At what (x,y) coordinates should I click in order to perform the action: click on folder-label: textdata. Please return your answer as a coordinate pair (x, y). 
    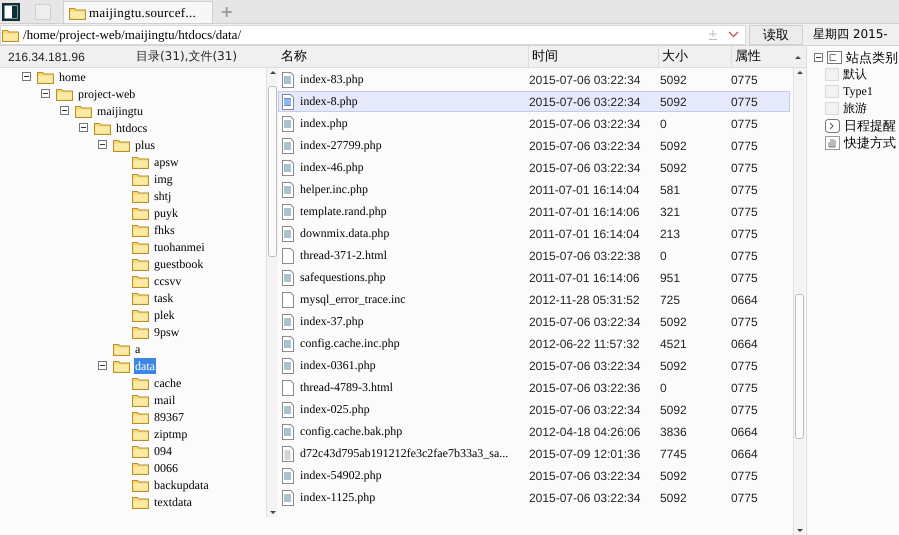
    Looking at the image, I should click on (173, 502).